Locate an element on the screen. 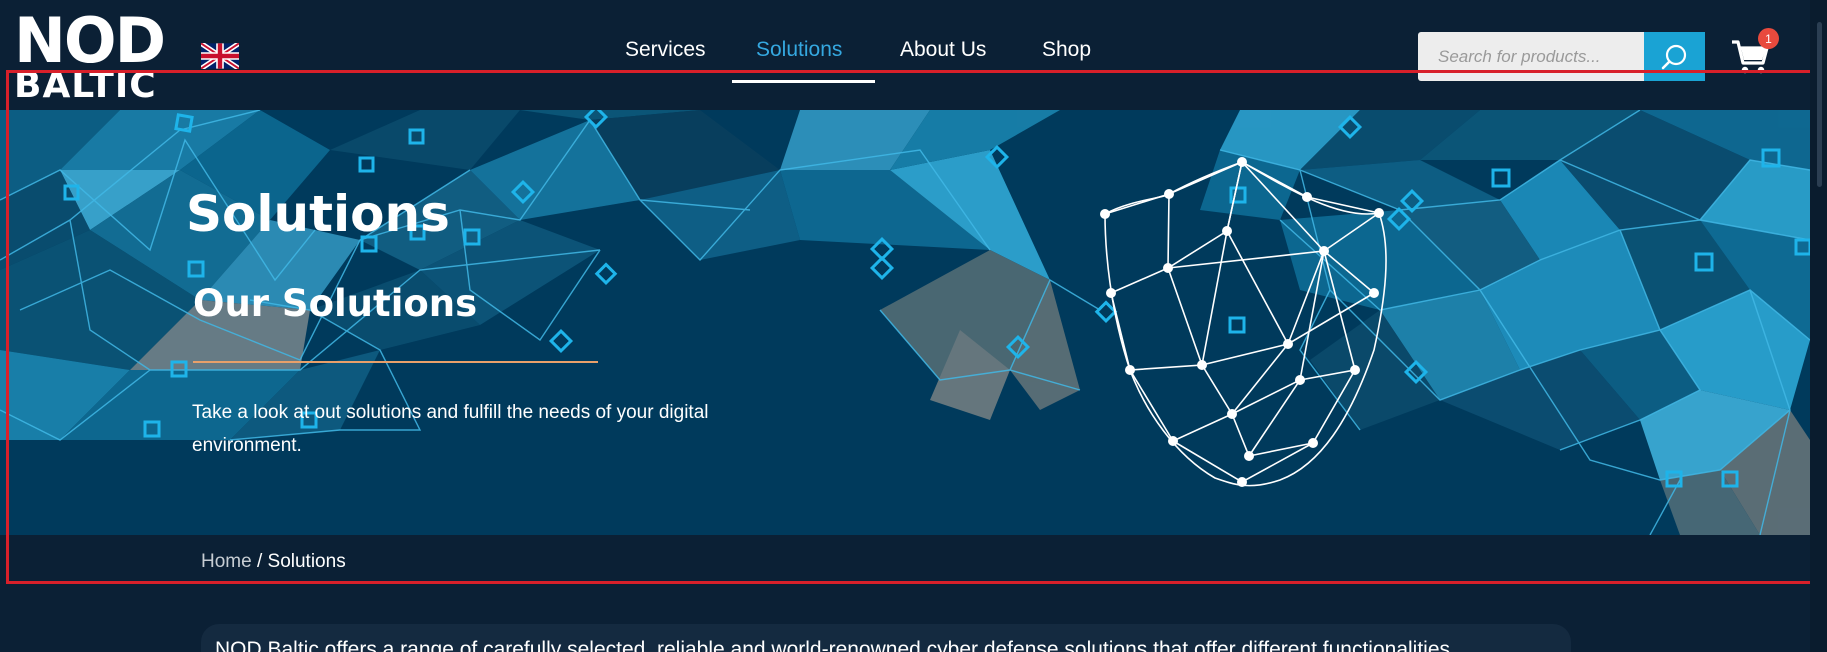 The image size is (1827, 652). nod-baltic-logo: NOD BALTIC is located at coordinates (99, 54).